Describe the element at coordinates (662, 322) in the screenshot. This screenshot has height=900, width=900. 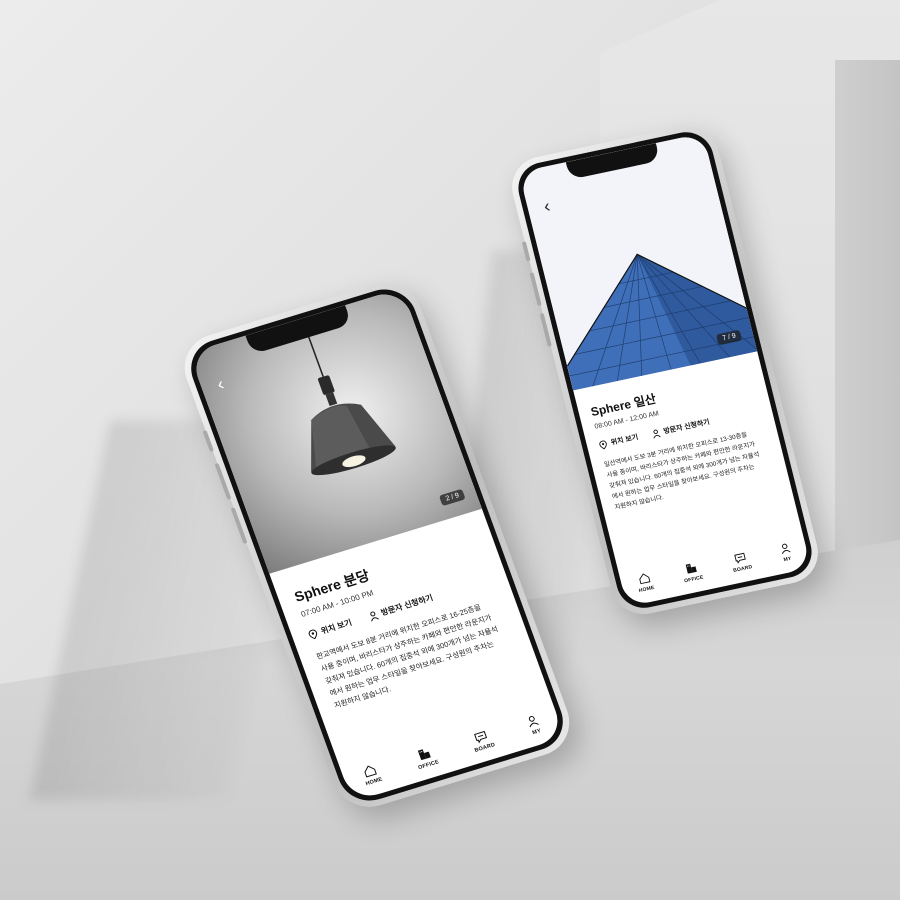
I see `glass-building-image` at that location.